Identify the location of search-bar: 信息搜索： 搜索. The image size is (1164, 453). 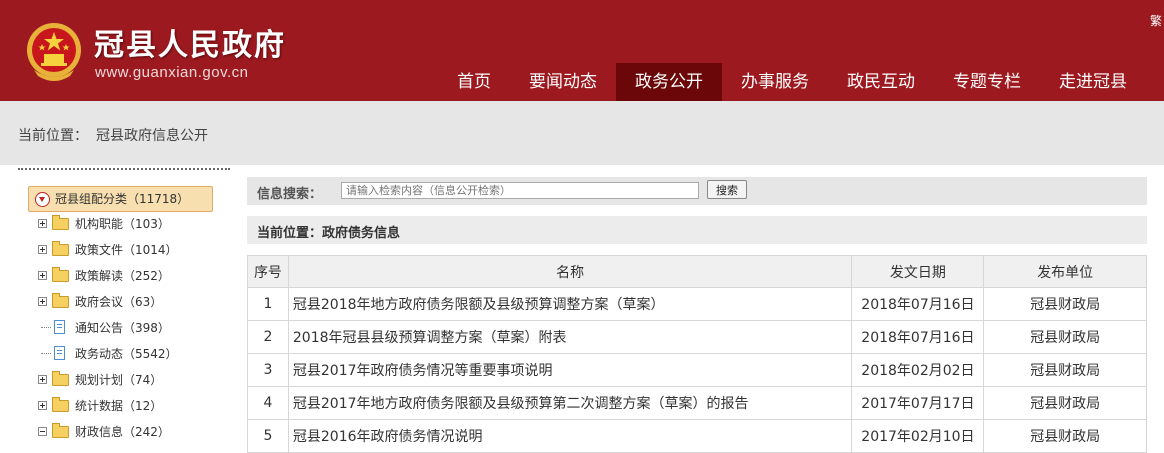
(697, 191).